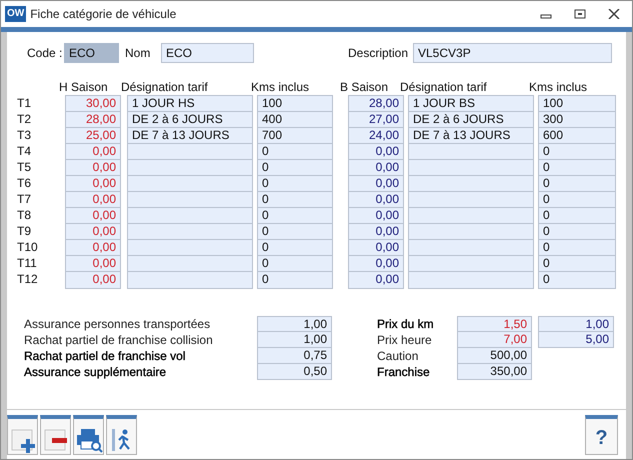 The image size is (633, 460). Describe the element at coordinates (494, 324) in the screenshot. I see `price-field: 1,50` at that location.